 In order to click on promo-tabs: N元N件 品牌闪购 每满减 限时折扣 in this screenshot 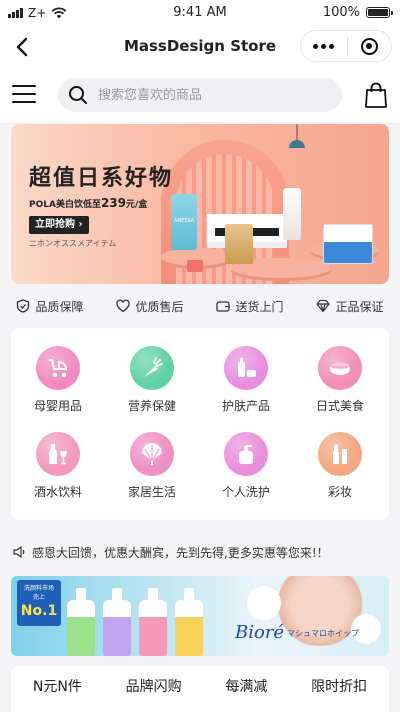, I will do `click(200, 689)`.